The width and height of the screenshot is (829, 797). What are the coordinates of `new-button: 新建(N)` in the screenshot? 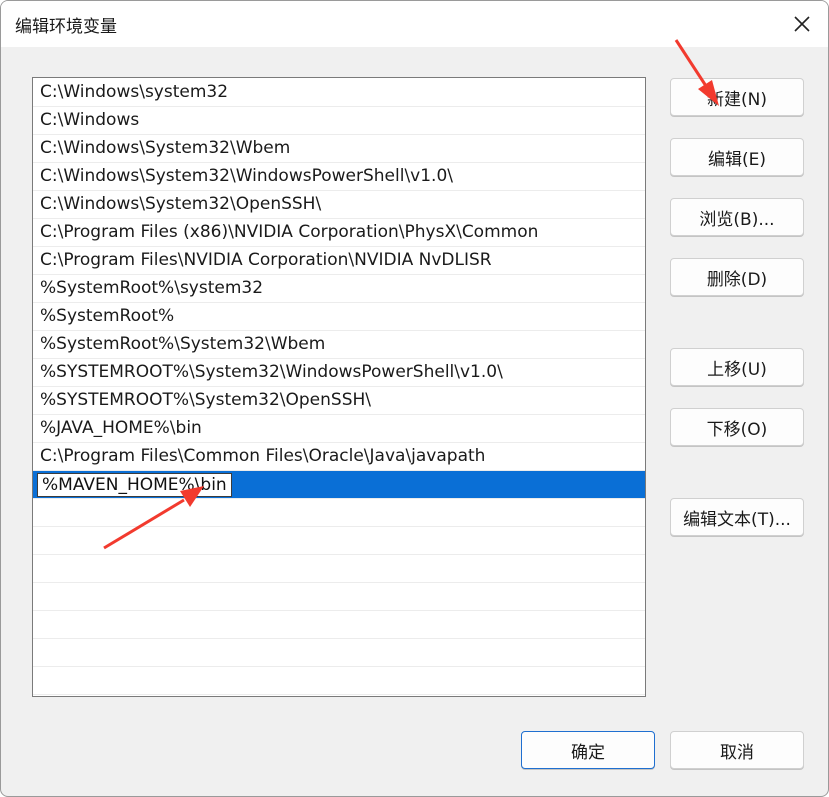 It's located at (737, 97).